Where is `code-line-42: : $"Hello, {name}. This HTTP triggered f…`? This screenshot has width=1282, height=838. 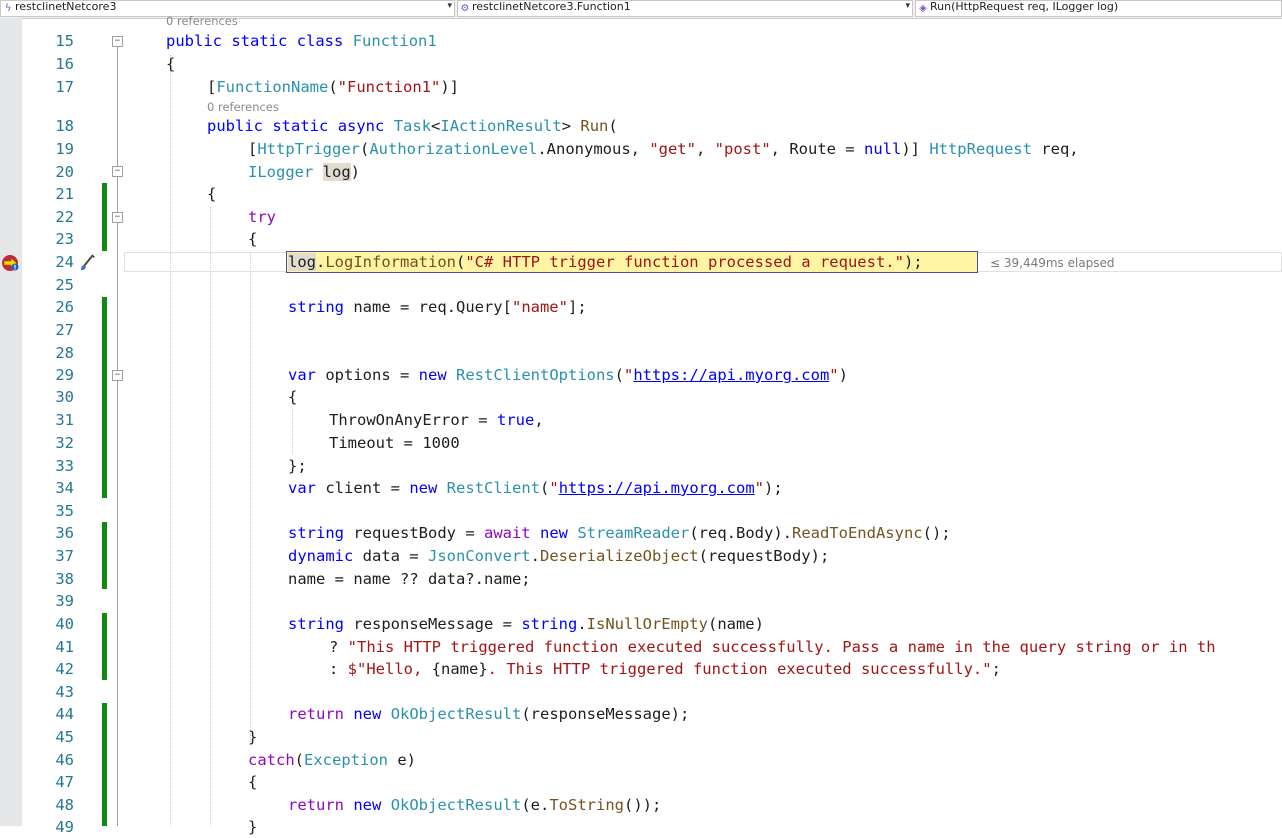 code-line-42: : $"Hello, {name}. This HTTP triggered f… is located at coordinates (665, 669).